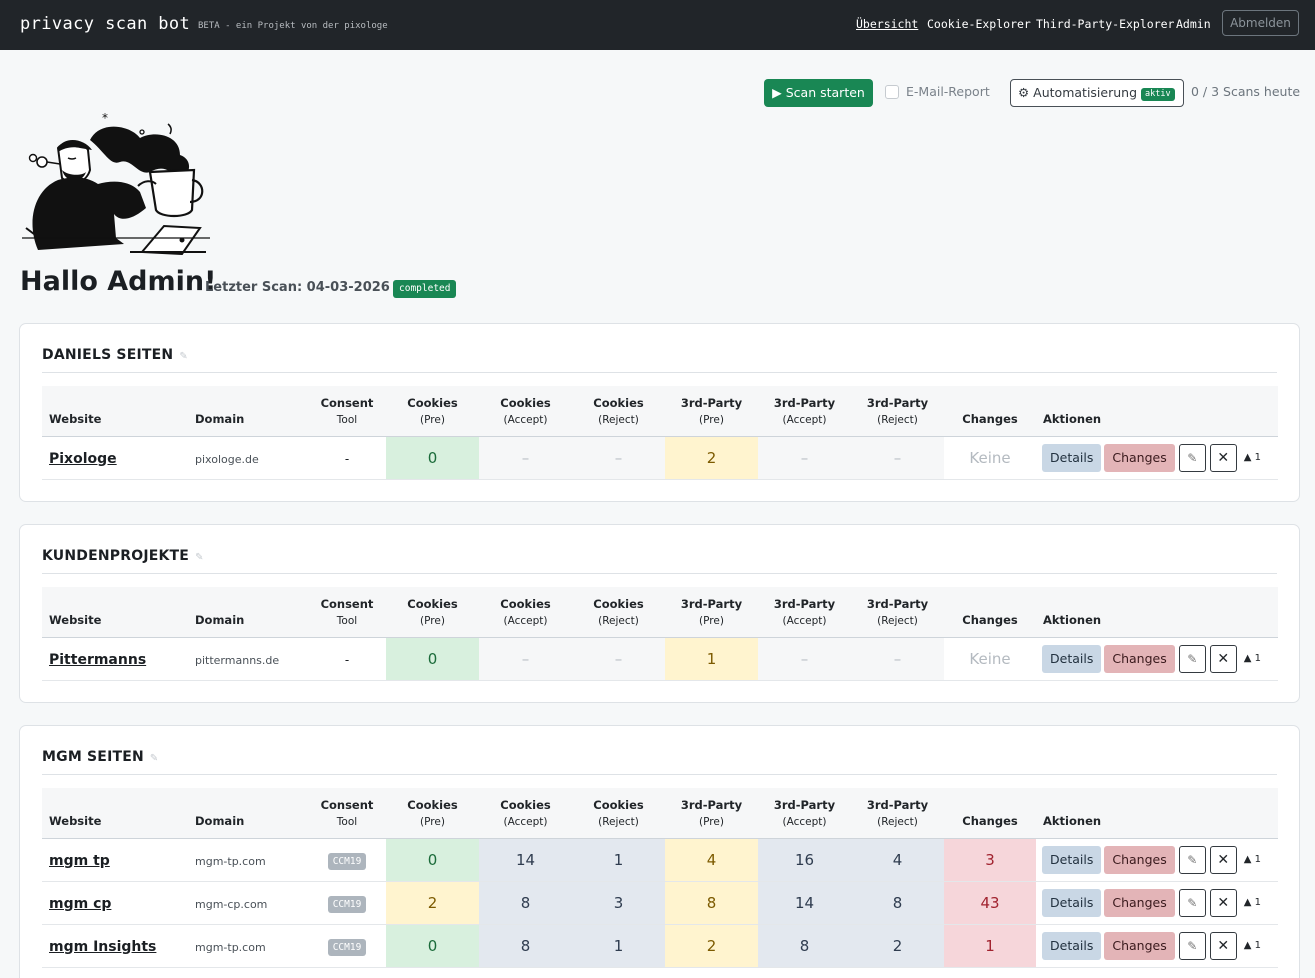  I want to click on header-subline: Tool, so click(347, 821).